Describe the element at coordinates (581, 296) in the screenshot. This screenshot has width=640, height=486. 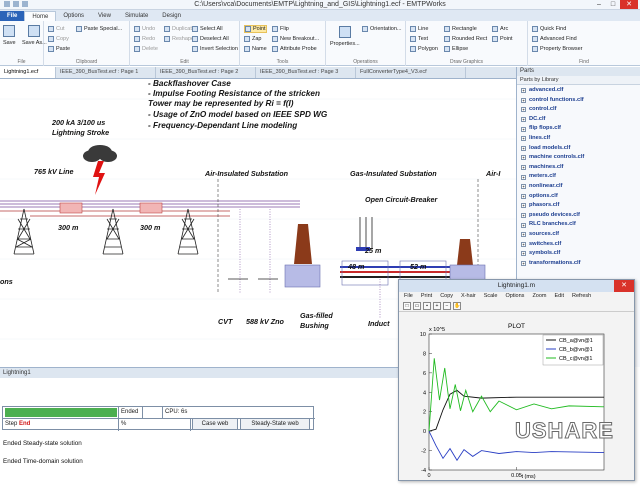
I see `plot-menu-refresh: Refresh` at that location.